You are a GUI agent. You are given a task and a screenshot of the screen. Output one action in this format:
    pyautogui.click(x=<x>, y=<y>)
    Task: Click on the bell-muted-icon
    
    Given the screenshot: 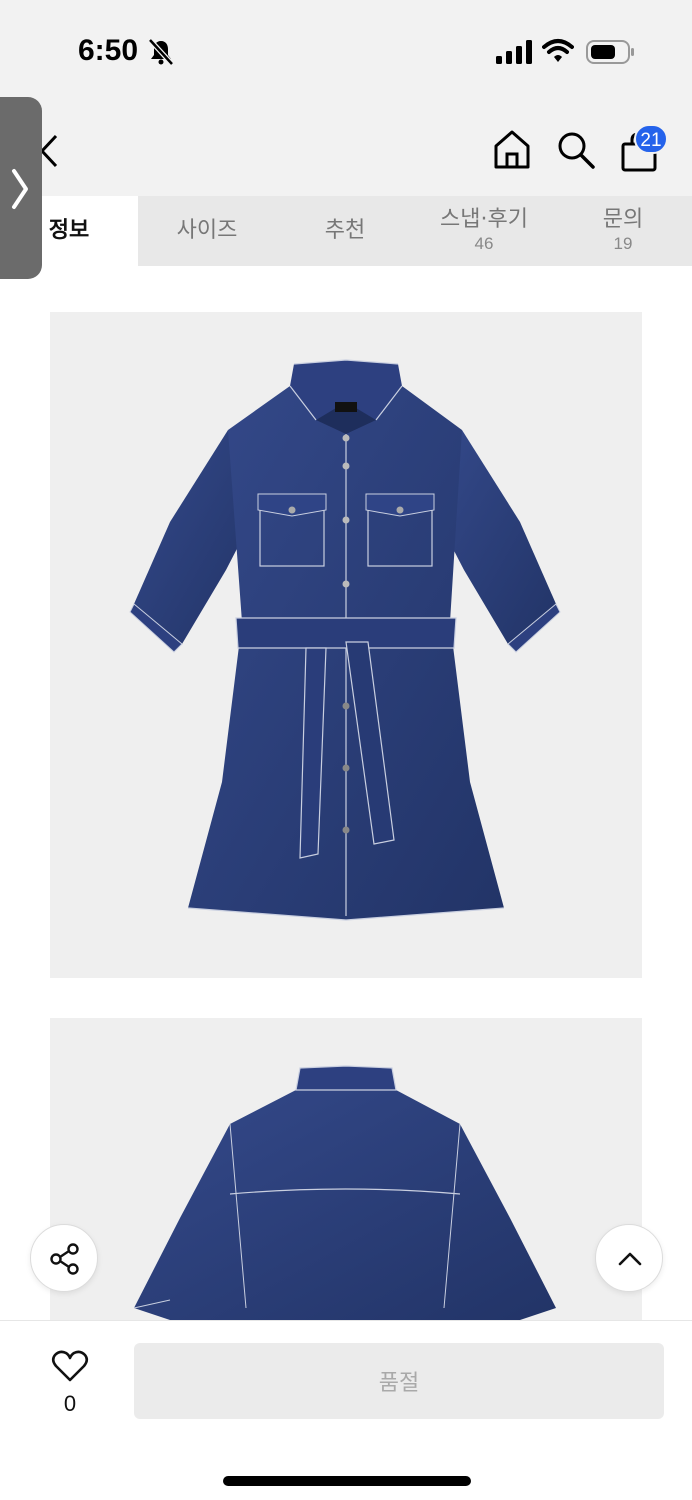 What is the action you would take?
    pyautogui.click(x=161, y=52)
    